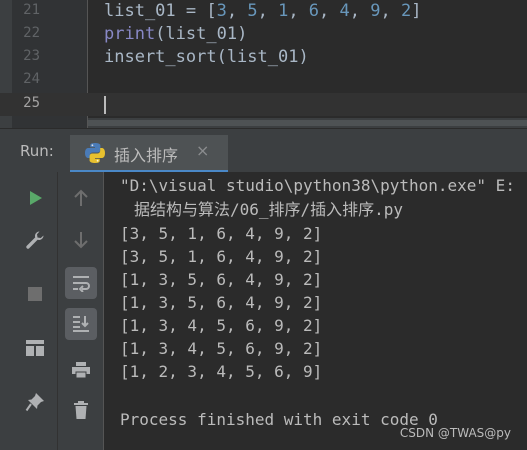 The image size is (527, 450). What do you see at coordinates (35, 348) in the screenshot?
I see `layout-icon` at bounding box center [35, 348].